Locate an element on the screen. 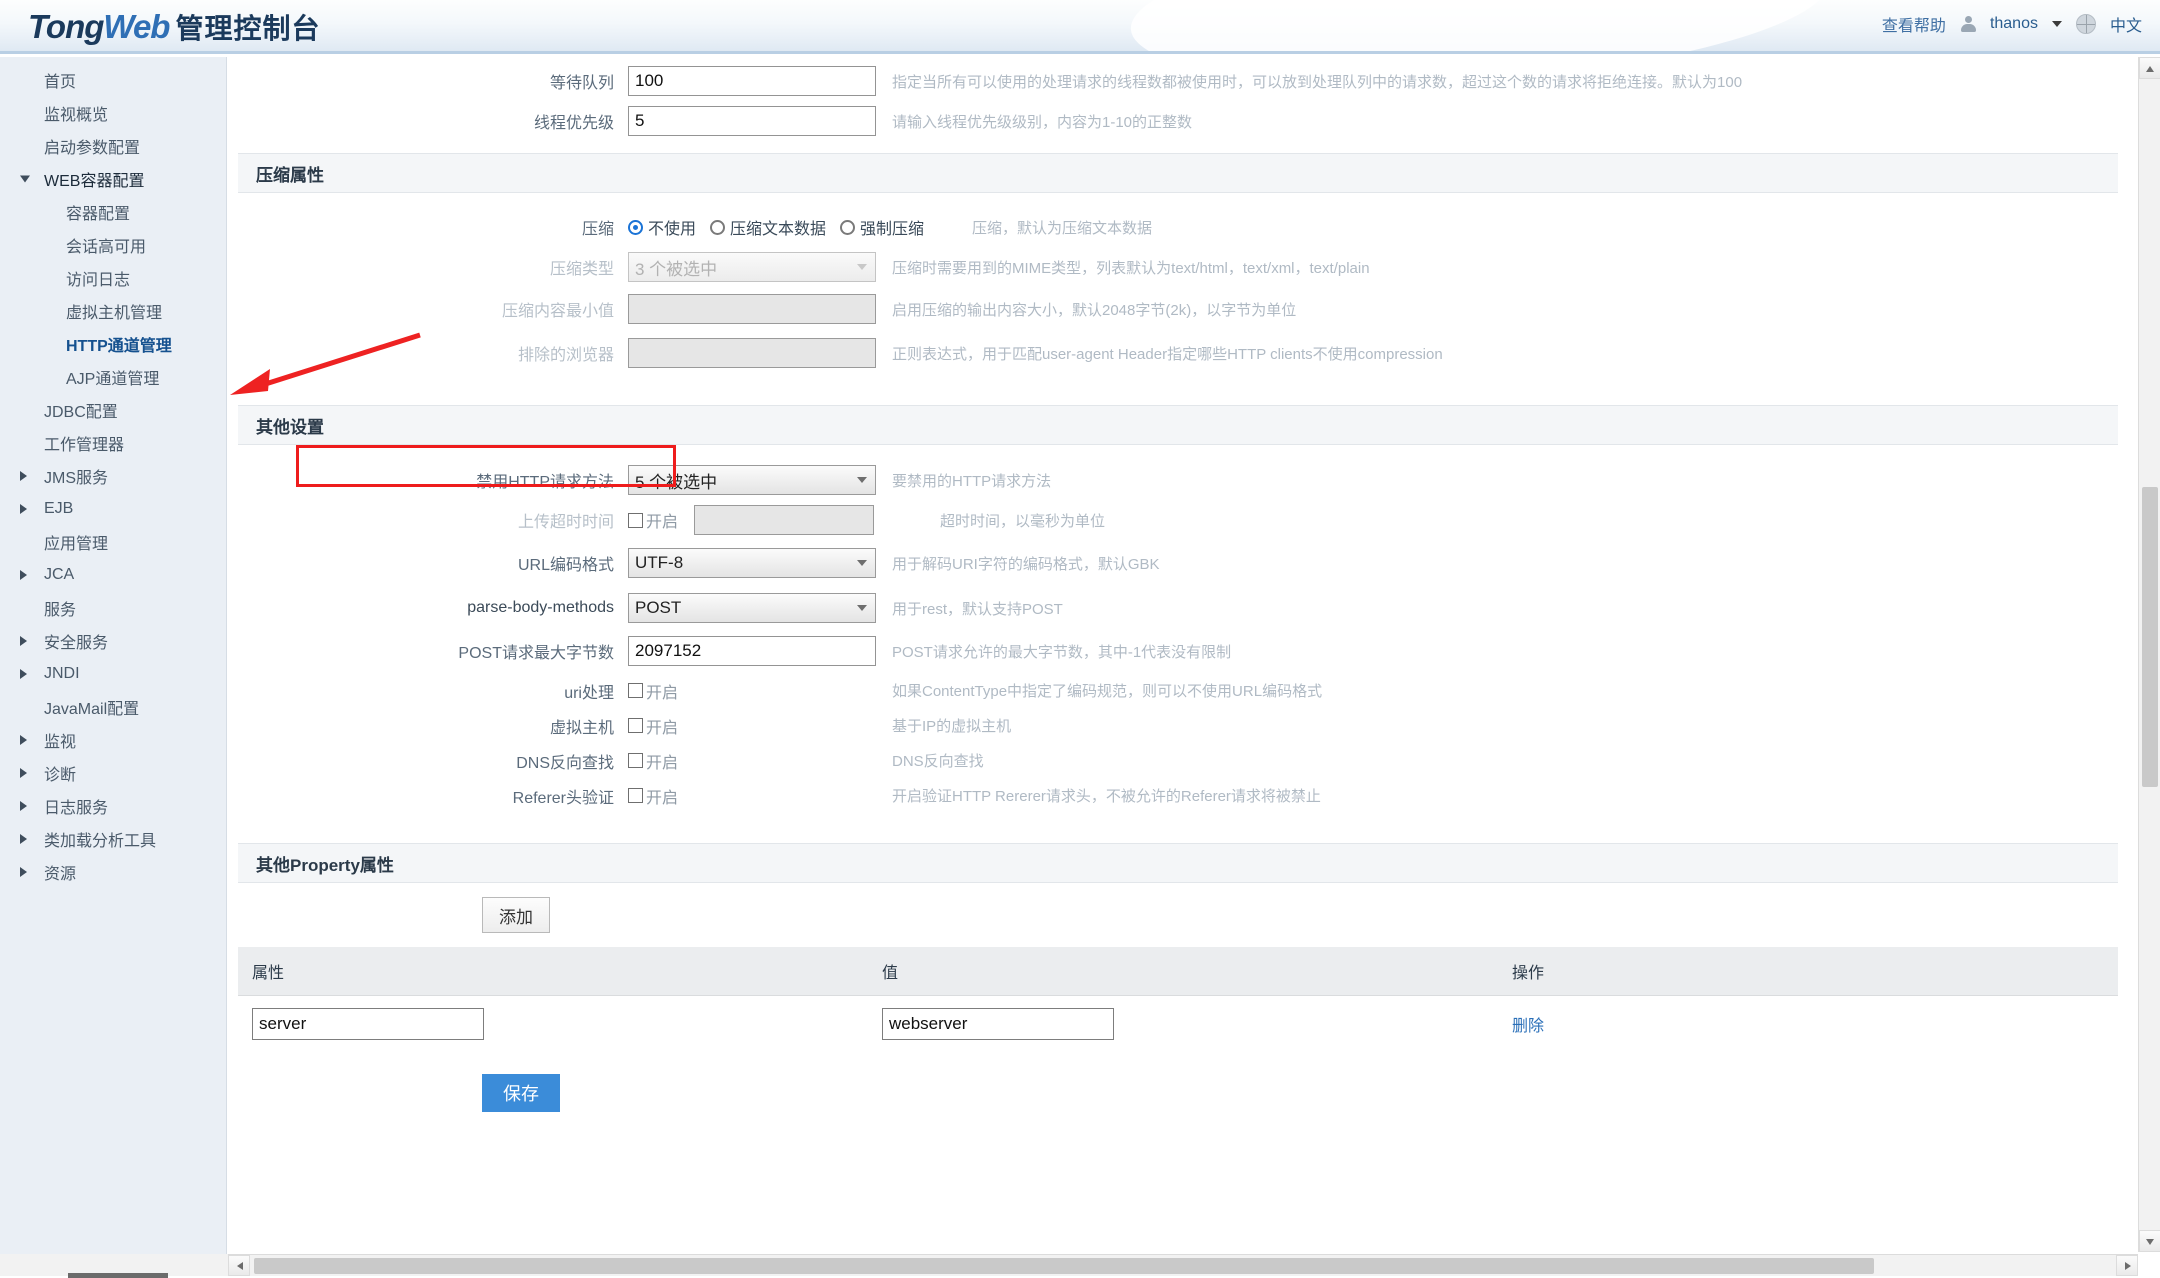  delete-property-link: 删除 is located at coordinates (1528, 1026).